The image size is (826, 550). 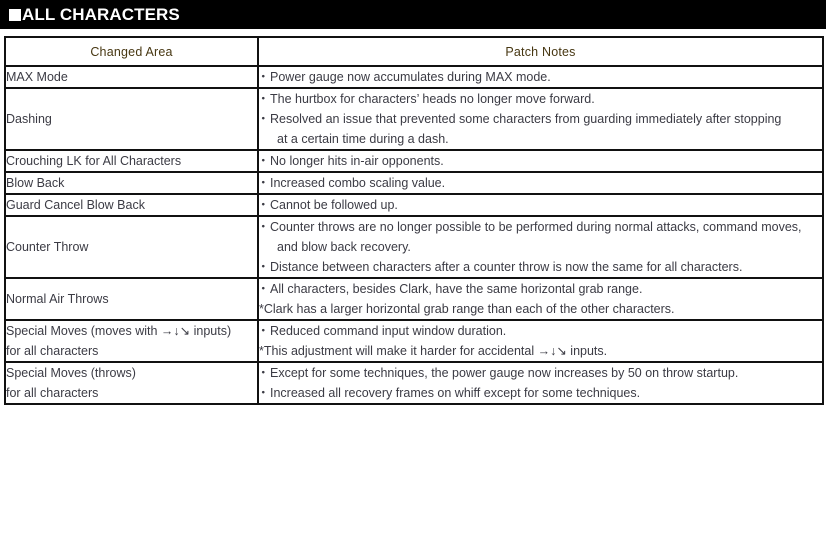 I want to click on changed-area-line: Blow Back, so click(x=35, y=183).